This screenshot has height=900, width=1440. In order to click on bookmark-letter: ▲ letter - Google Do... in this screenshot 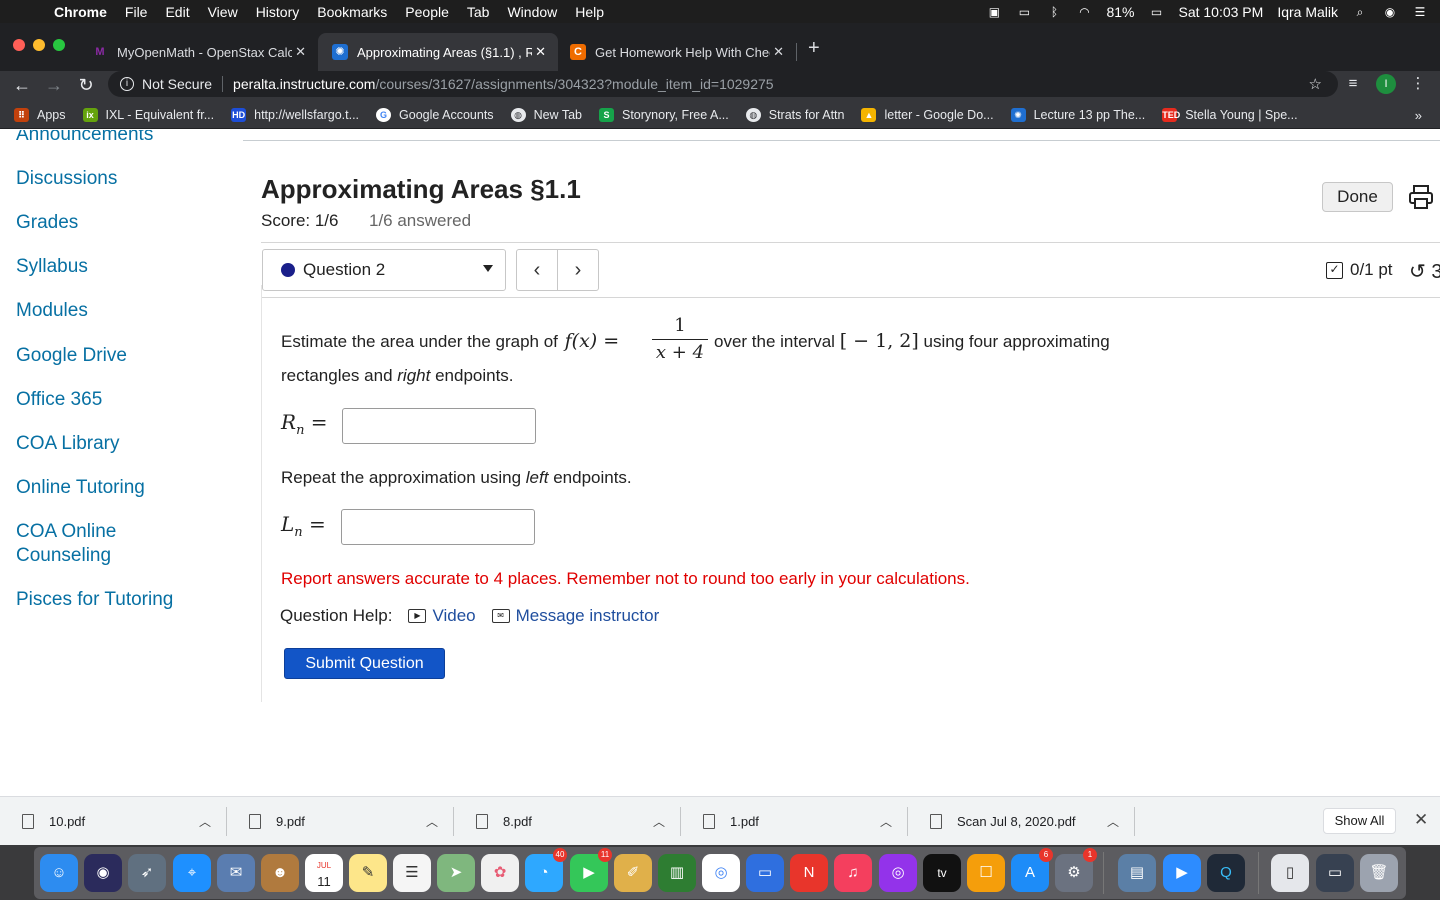, I will do `click(927, 114)`.